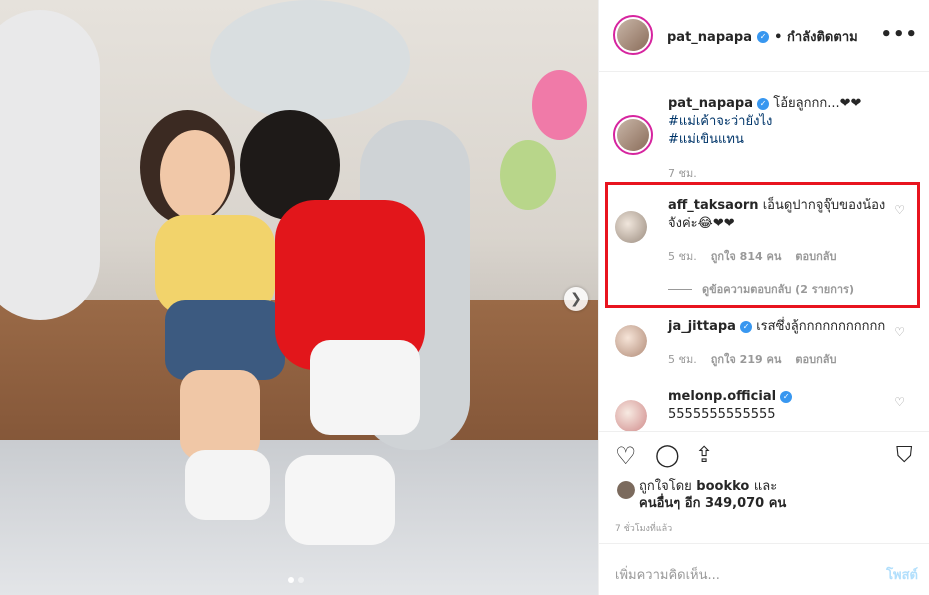 This screenshot has width=929, height=595. I want to click on highlight-box, so click(762, 245).